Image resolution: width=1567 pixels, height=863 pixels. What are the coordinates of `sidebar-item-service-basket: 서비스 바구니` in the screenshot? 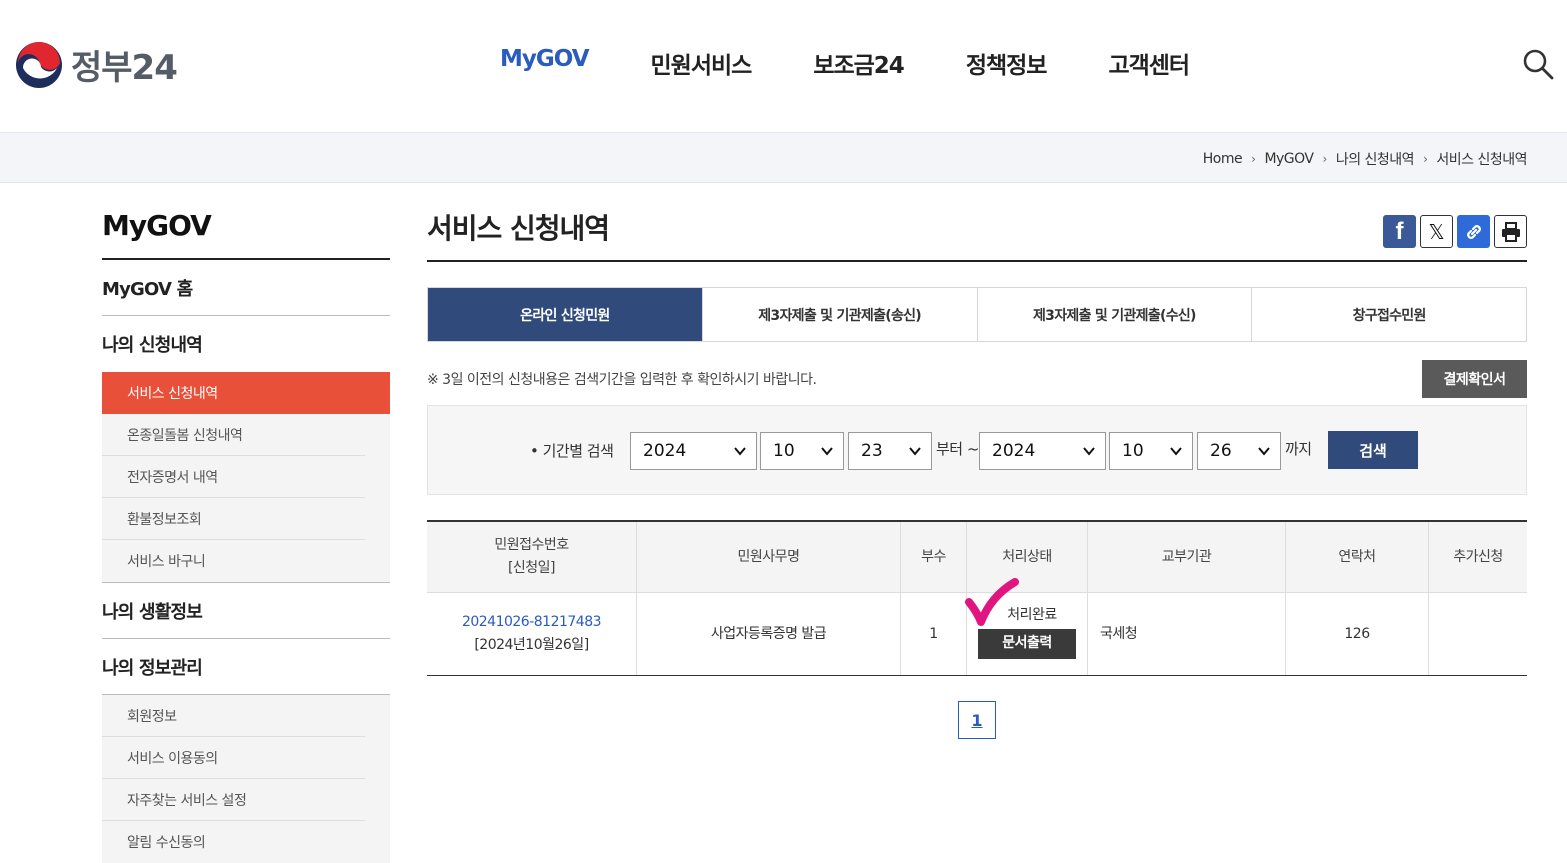 It's located at (233, 561).